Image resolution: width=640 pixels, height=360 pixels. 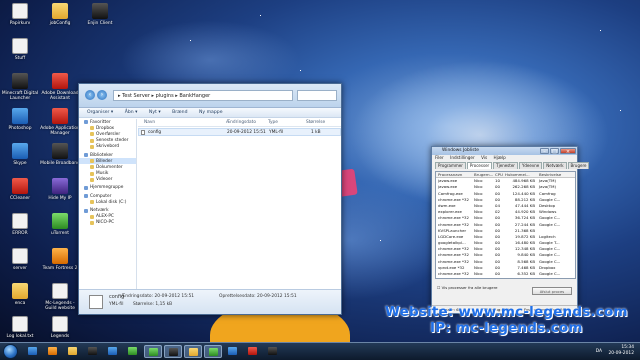 What do you see at coordinates (568, 151) in the screenshot?
I see `close-button: ×` at bounding box center [568, 151].